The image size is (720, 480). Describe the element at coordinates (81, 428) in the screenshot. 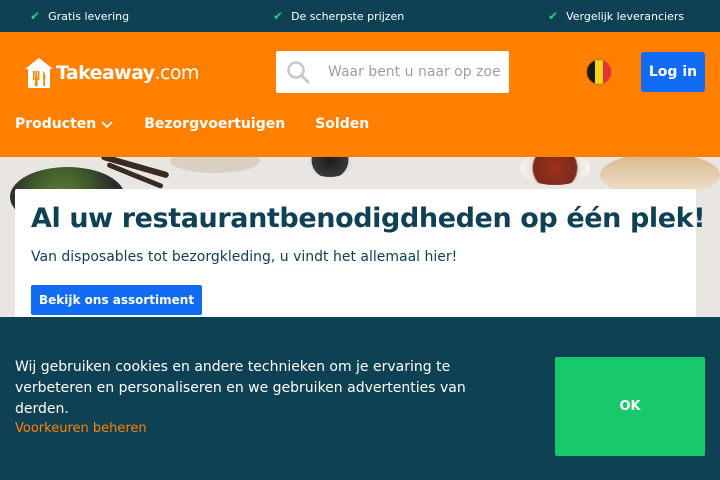

I see `manage-preferences-link: Voorkeuren beheren` at that location.